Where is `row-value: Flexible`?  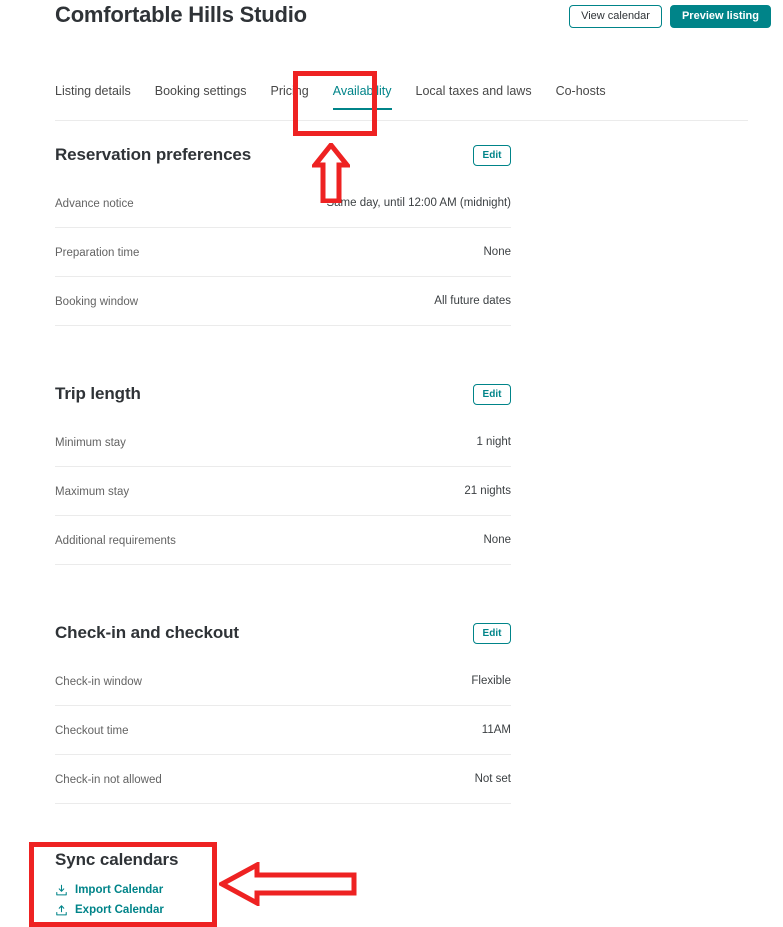
row-value: Flexible is located at coordinates (491, 681).